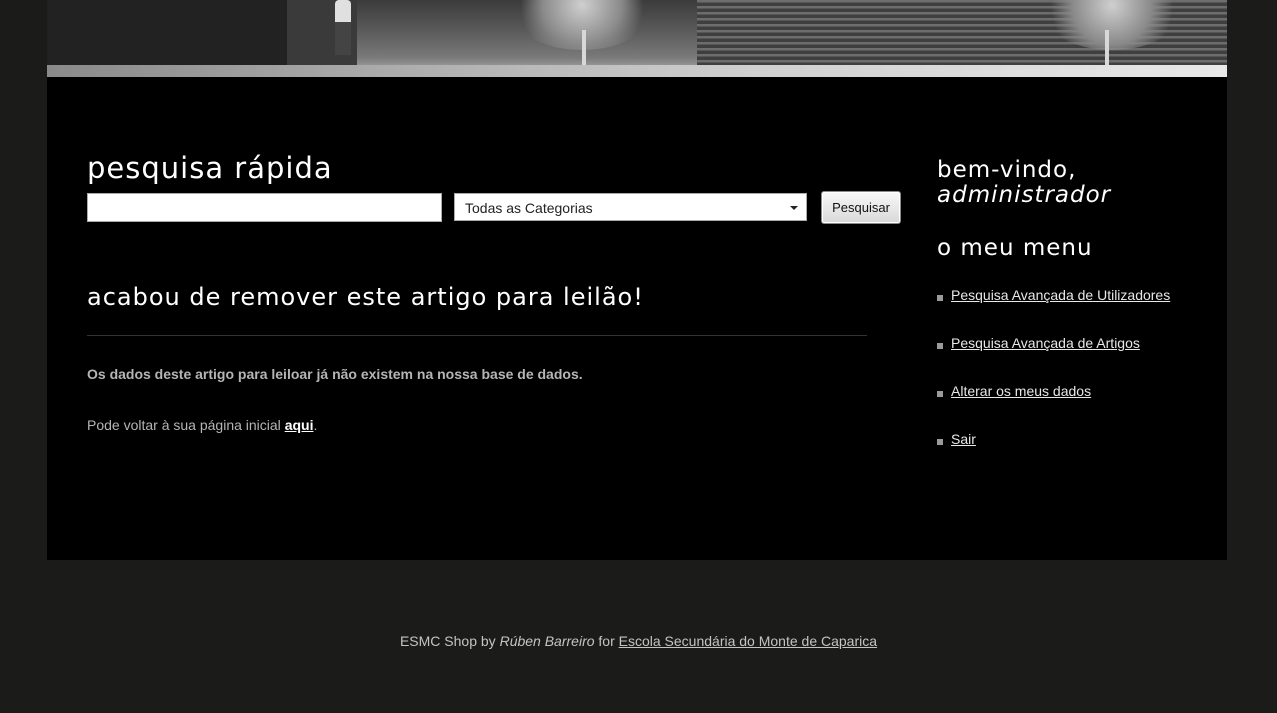  What do you see at coordinates (794, 208) in the screenshot?
I see `chevron-down-icon` at bounding box center [794, 208].